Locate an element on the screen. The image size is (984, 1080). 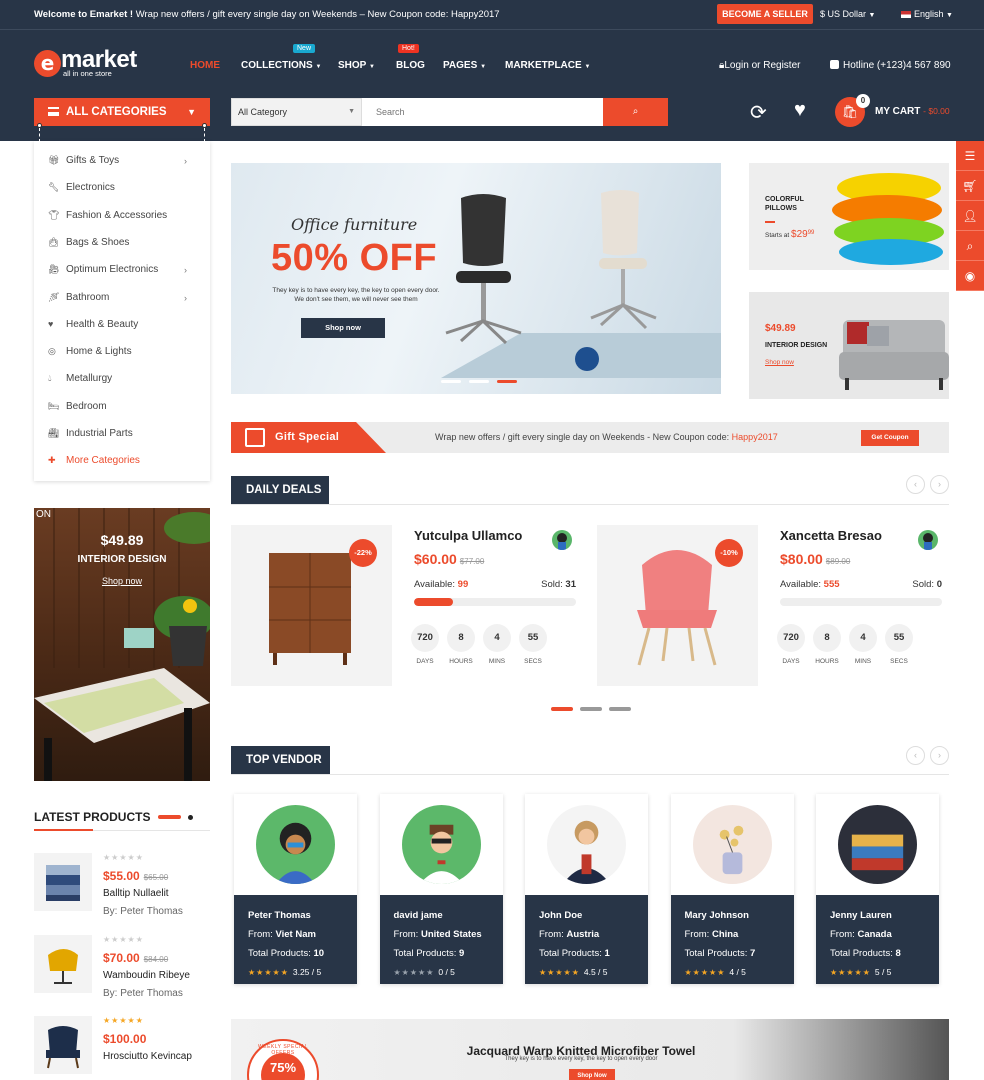
search-input is located at coordinates (483, 112).